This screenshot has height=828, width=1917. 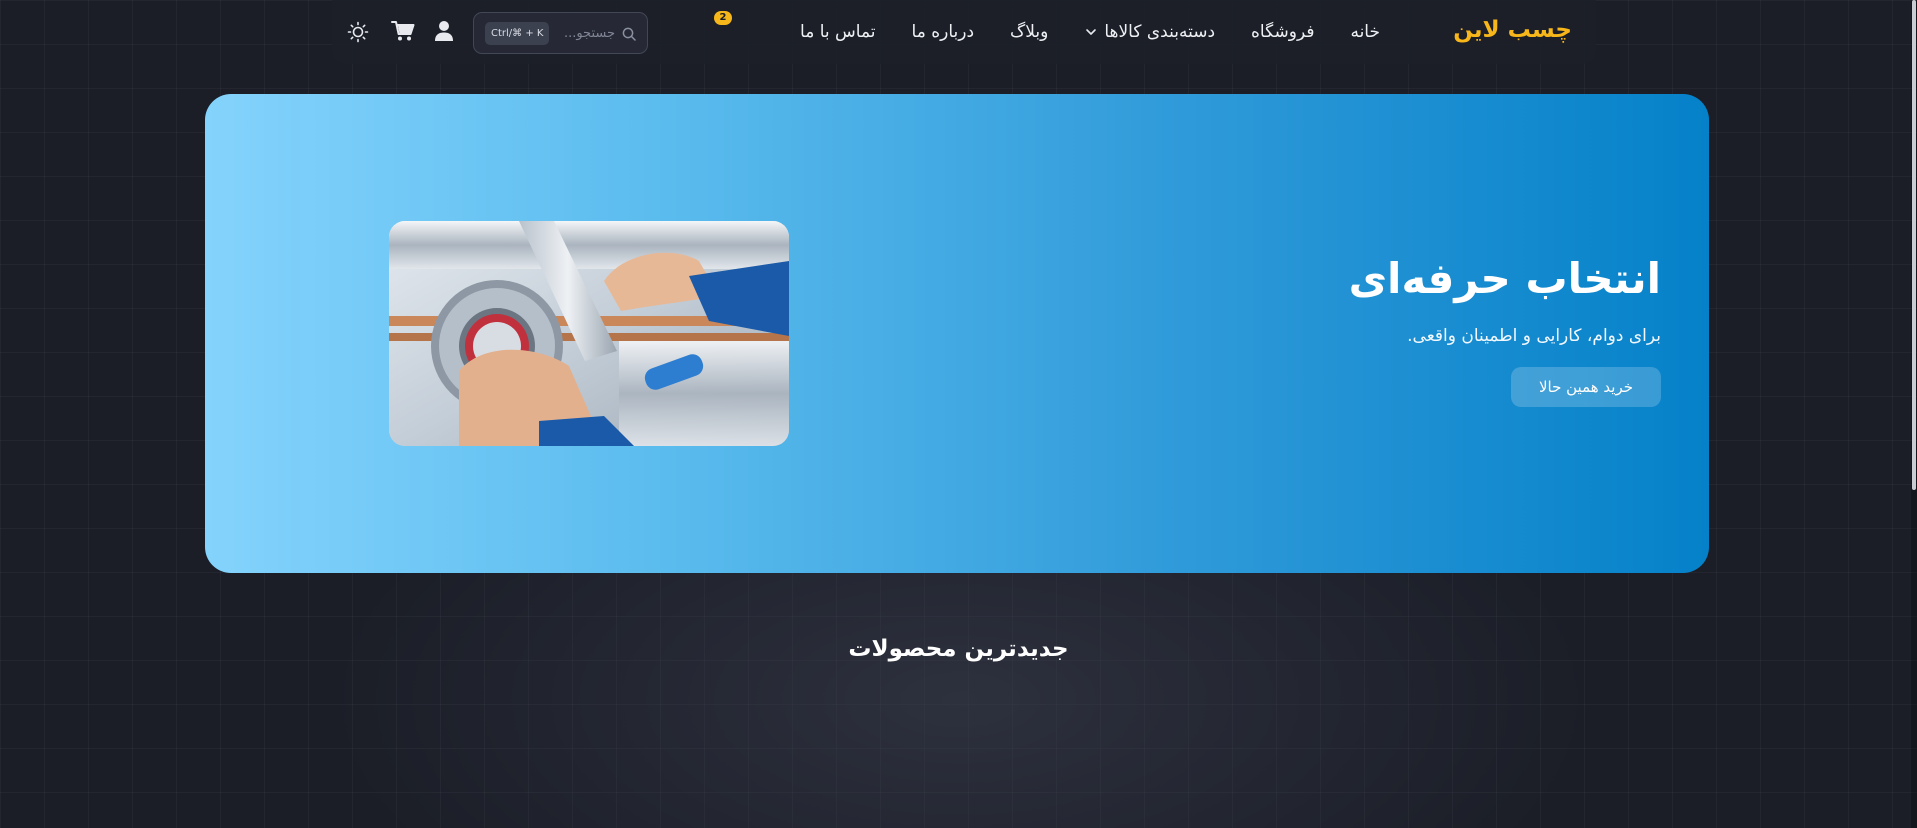 What do you see at coordinates (1504, 278) in the screenshot?
I see `hero-title: انتخاب حرفه‌ای` at bounding box center [1504, 278].